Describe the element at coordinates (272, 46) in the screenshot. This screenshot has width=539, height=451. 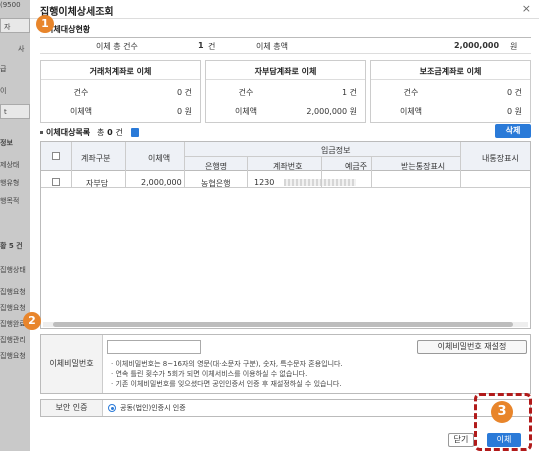
I see `total-amount-label: 이체 총액` at that location.